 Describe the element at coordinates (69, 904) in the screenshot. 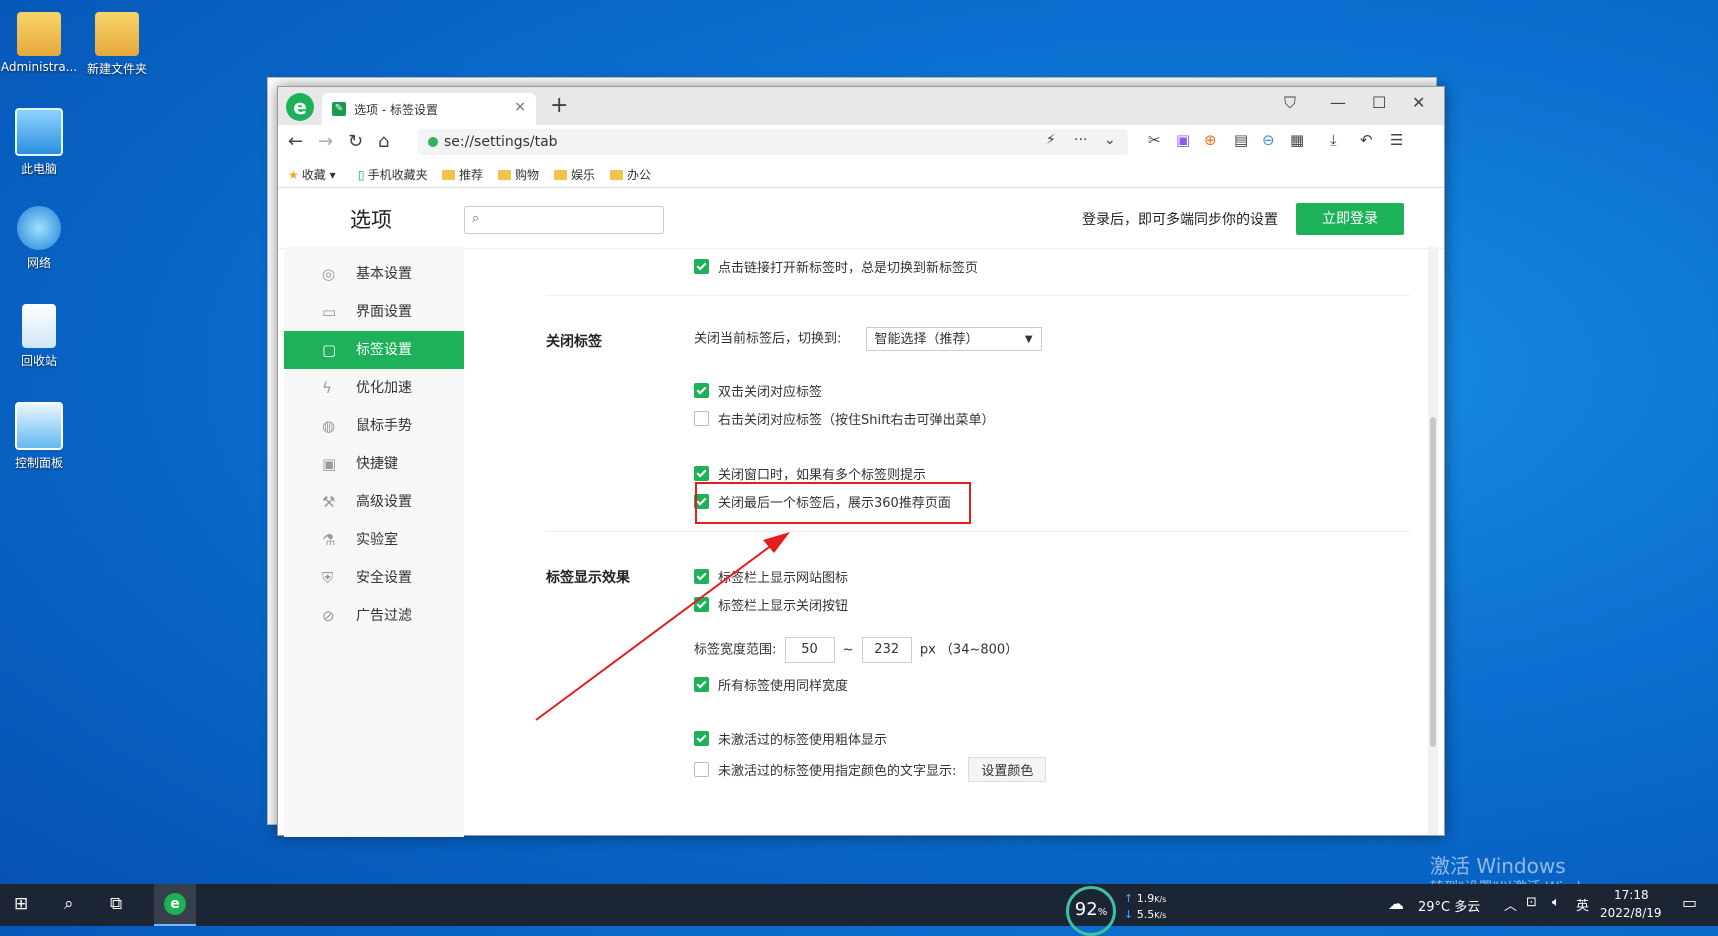

I see `search-icon: ⌕` at that location.